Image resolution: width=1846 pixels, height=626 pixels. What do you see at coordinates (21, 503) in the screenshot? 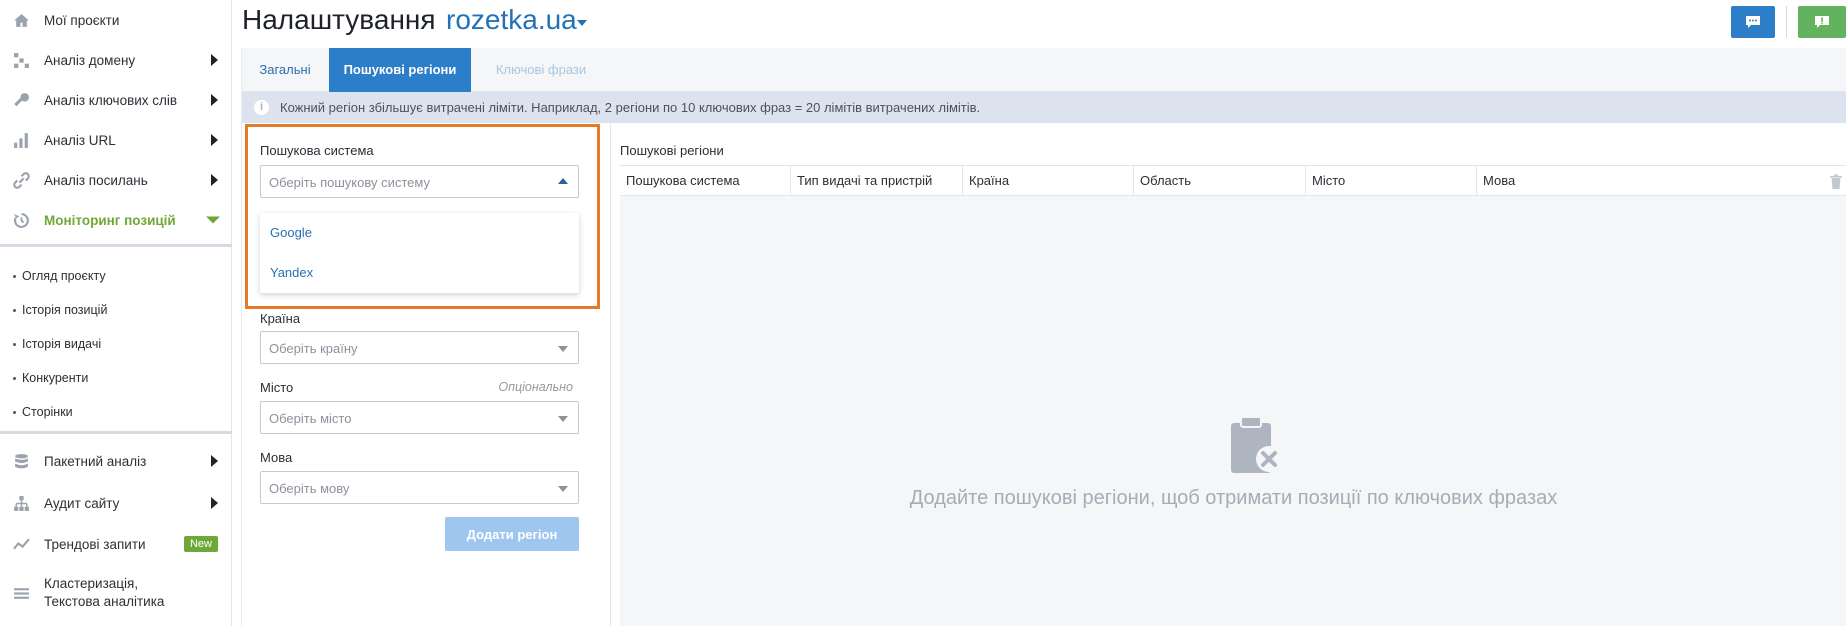
I see `sitemap-icon` at bounding box center [21, 503].